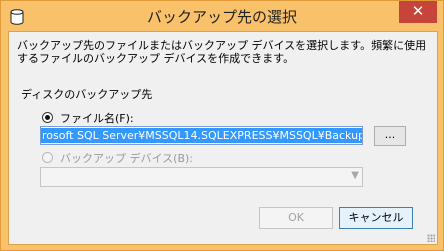 The width and height of the screenshot is (444, 251). What do you see at coordinates (431, 238) in the screenshot?
I see `resize-grip-icon` at bounding box center [431, 238].